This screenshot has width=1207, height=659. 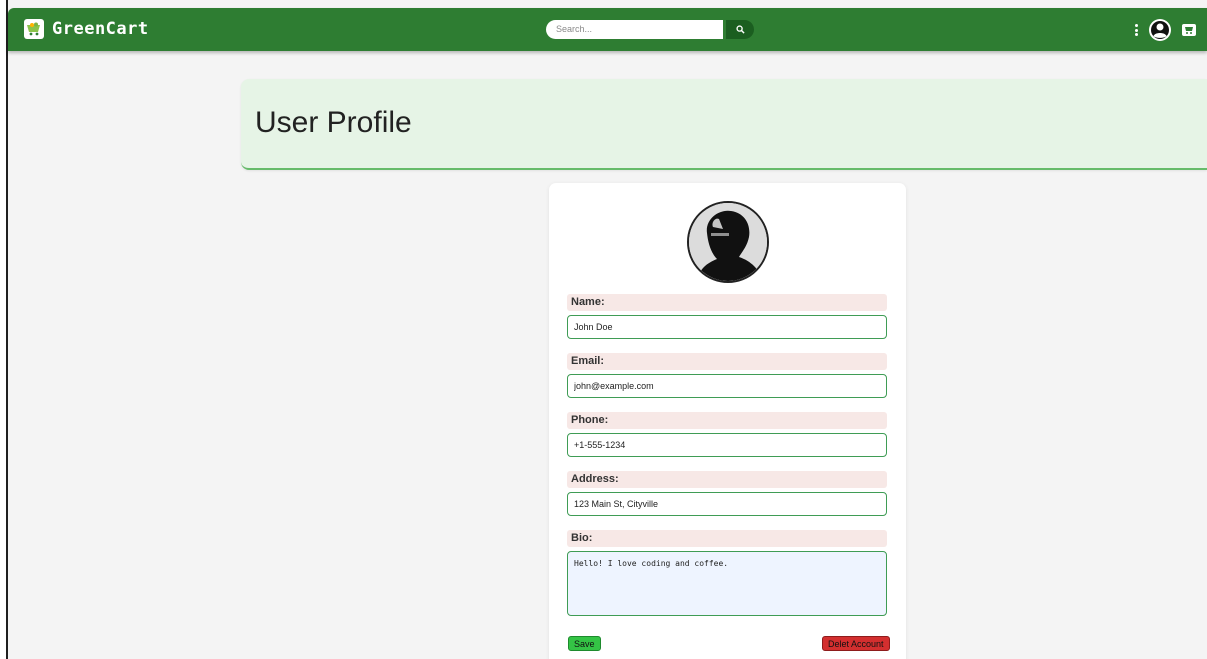 I want to click on bio-textarea: Hello! I love coding and coffee., so click(x=727, y=583).